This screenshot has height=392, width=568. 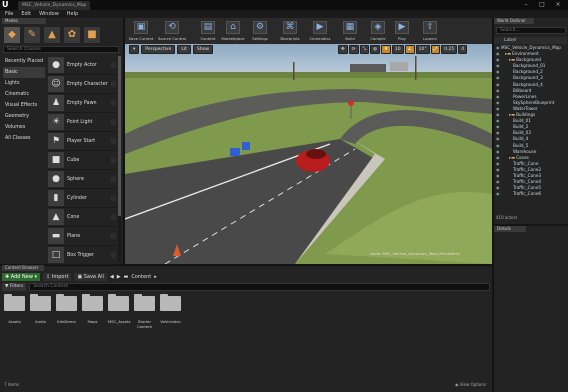 What do you see at coordinates (24, 72) in the screenshot?
I see `category-basic: Basic` at bounding box center [24, 72].